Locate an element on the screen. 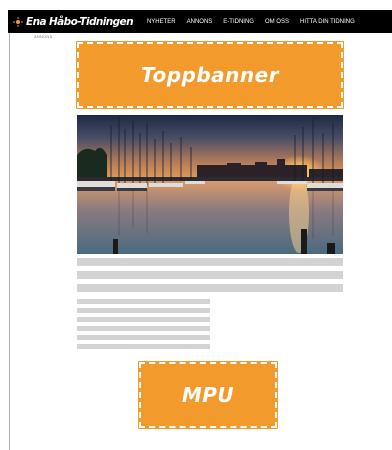 The image size is (392, 450). page-divider is located at coordinates (9, 241).